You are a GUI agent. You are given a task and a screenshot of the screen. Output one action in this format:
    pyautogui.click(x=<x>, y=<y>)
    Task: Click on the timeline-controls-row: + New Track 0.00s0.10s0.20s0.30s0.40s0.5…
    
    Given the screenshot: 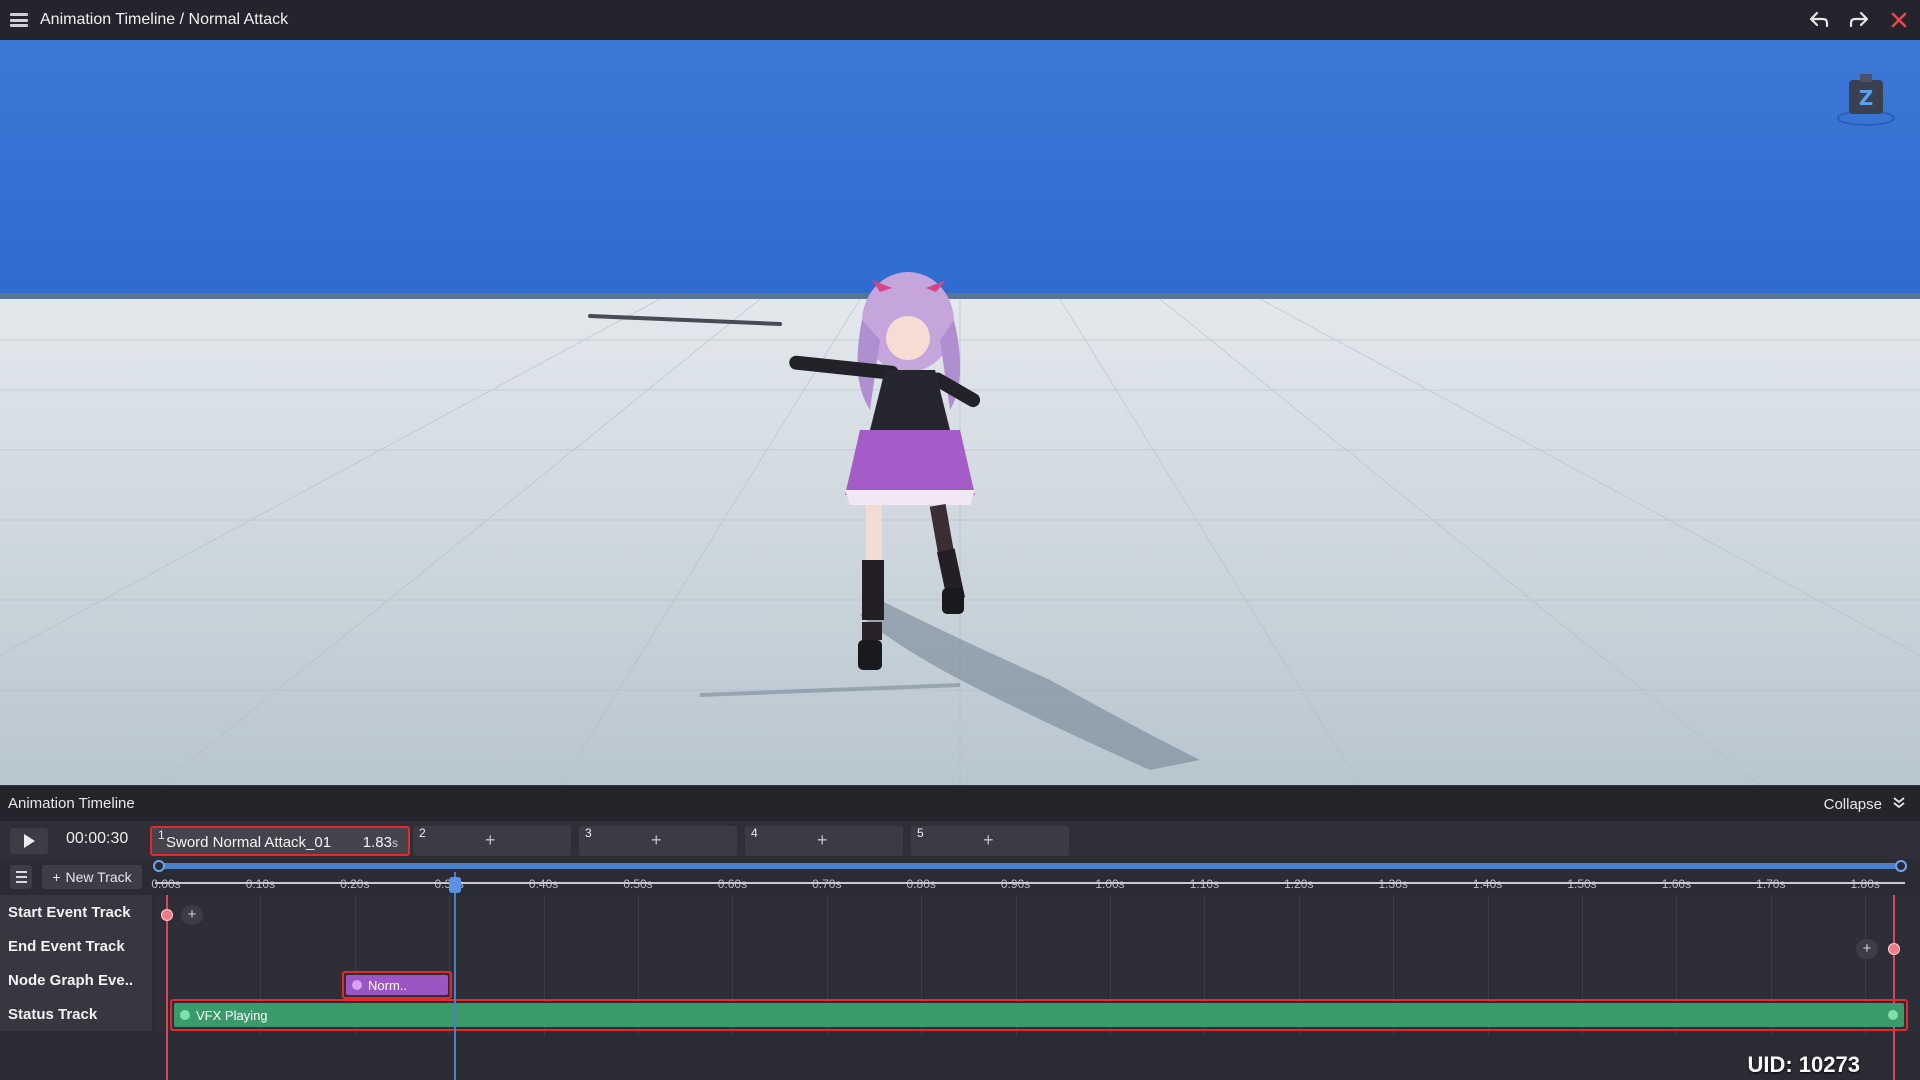 What is the action you would take?
    pyautogui.click(x=960, y=877)
    